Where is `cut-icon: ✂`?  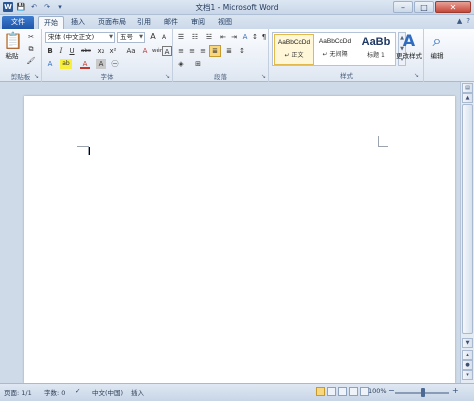 cut-icon: ✂ is located at coordinates (31, 37).